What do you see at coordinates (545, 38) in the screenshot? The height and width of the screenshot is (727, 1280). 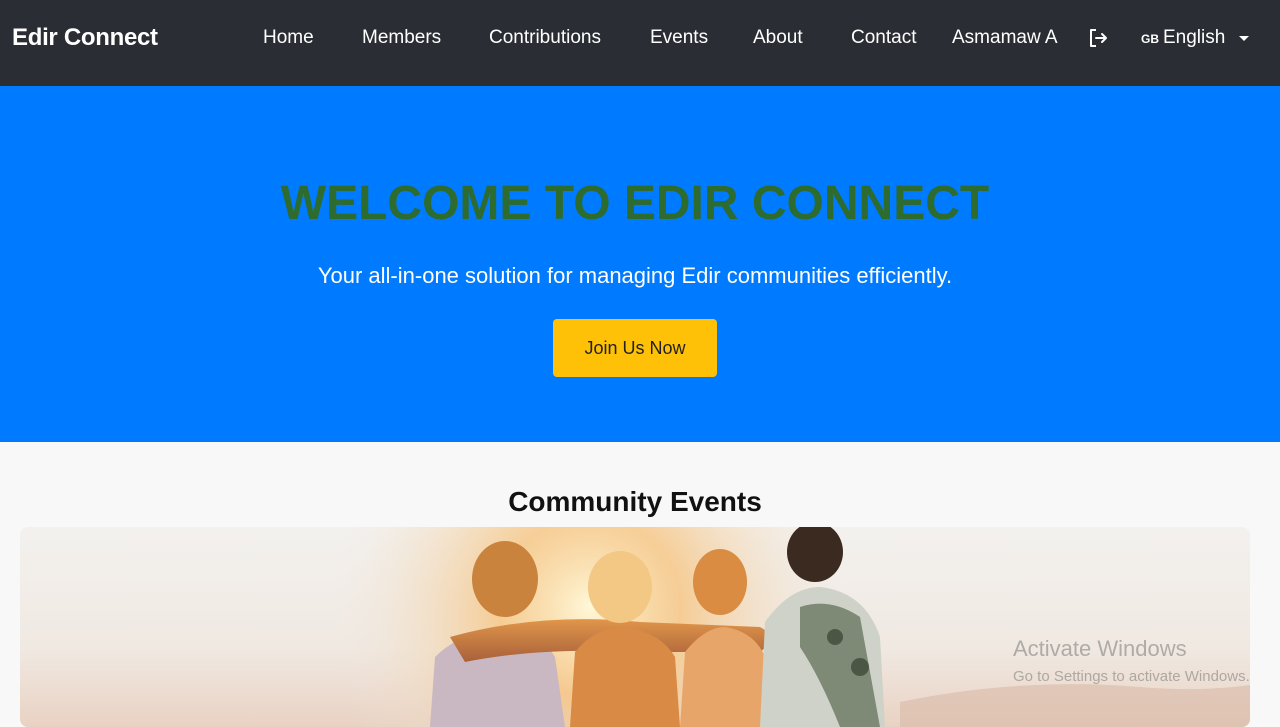 I see `nav-link-contributions: Contributions` at bounding box center [545, 38].